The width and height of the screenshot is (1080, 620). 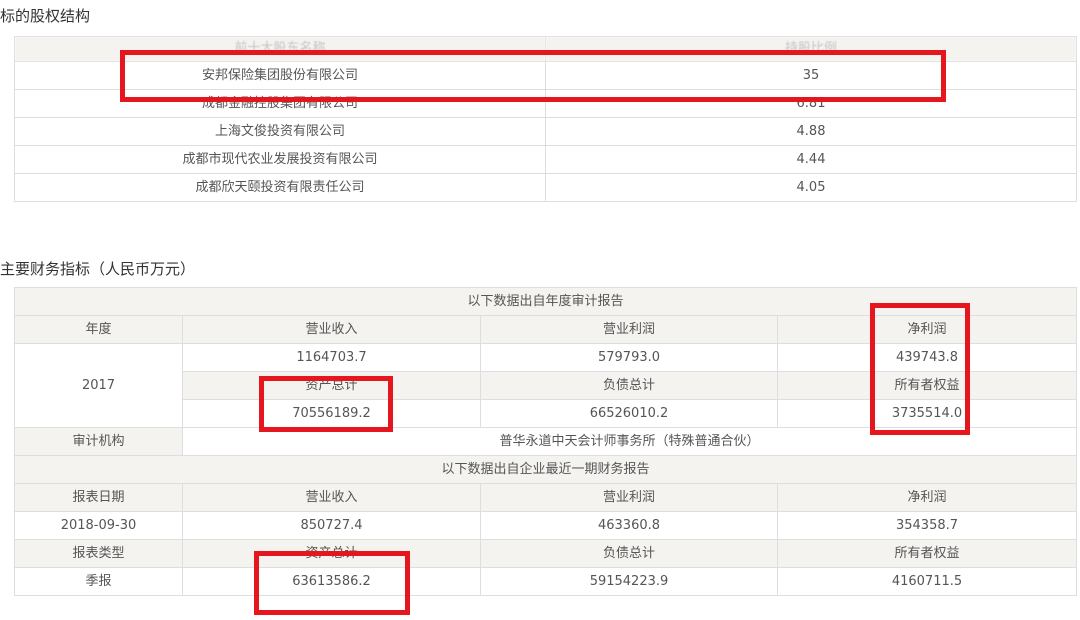 I want to click on annual-report-banner: 以下数据出自年度审计报告, so click(x=545, y=301).